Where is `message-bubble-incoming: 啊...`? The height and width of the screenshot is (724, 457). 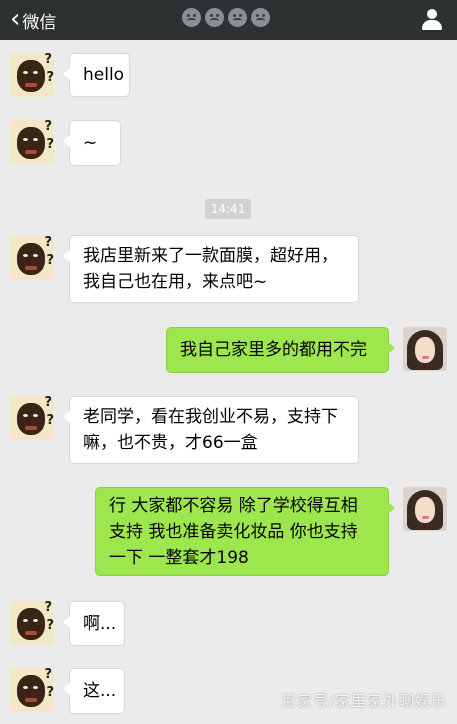
message-bubble-incoming: 啊... is located at coordinates (94, 623).